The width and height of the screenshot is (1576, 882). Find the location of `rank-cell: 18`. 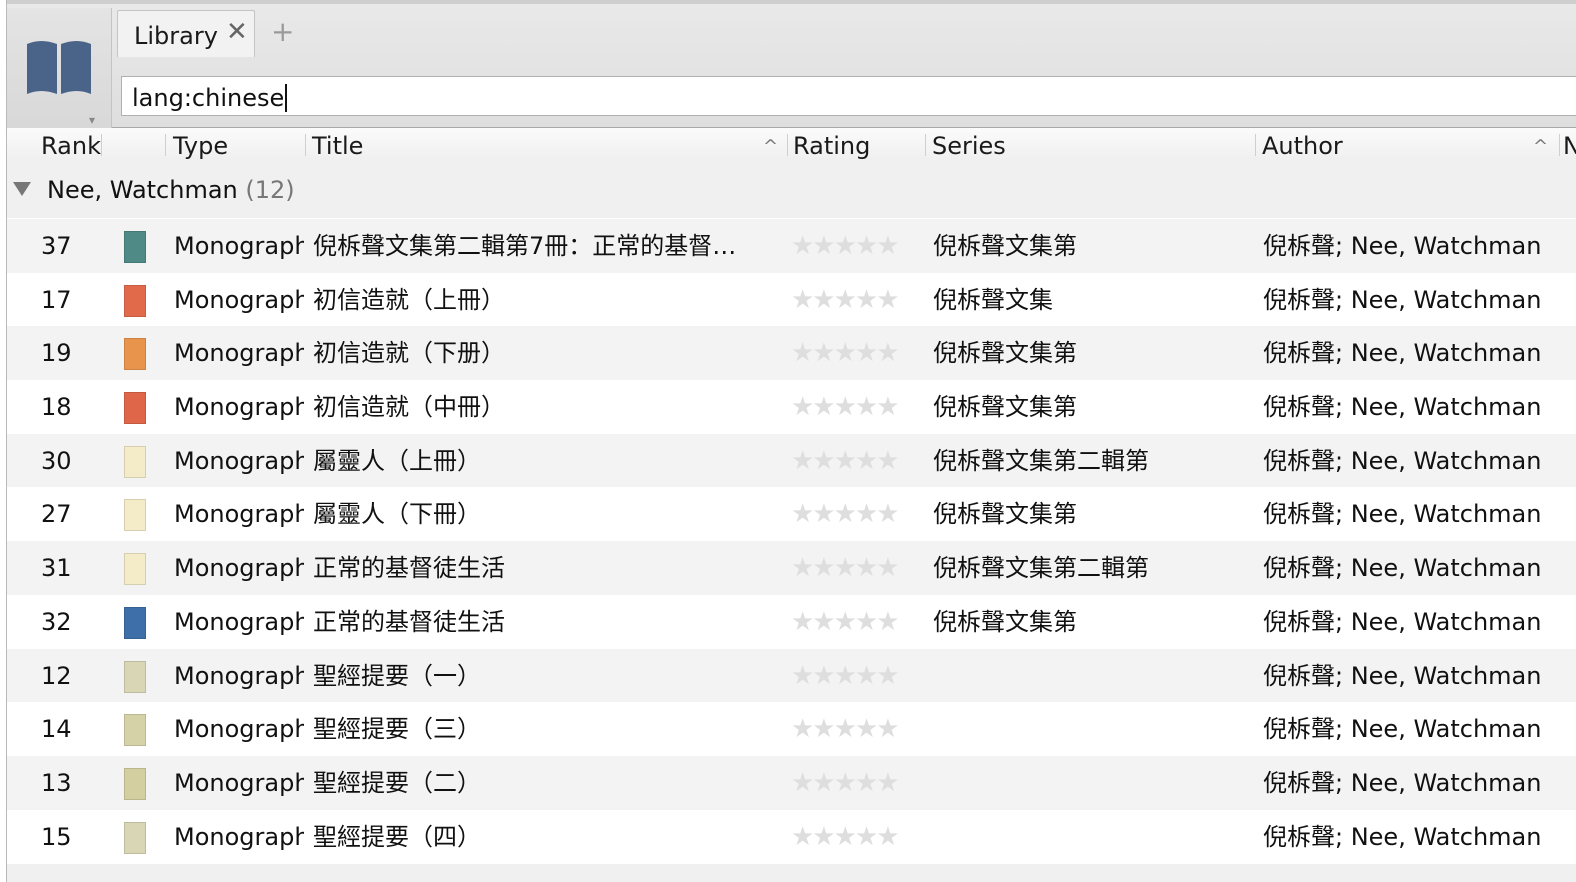

rank-cell: 18 is located at coordinates (56, 407).